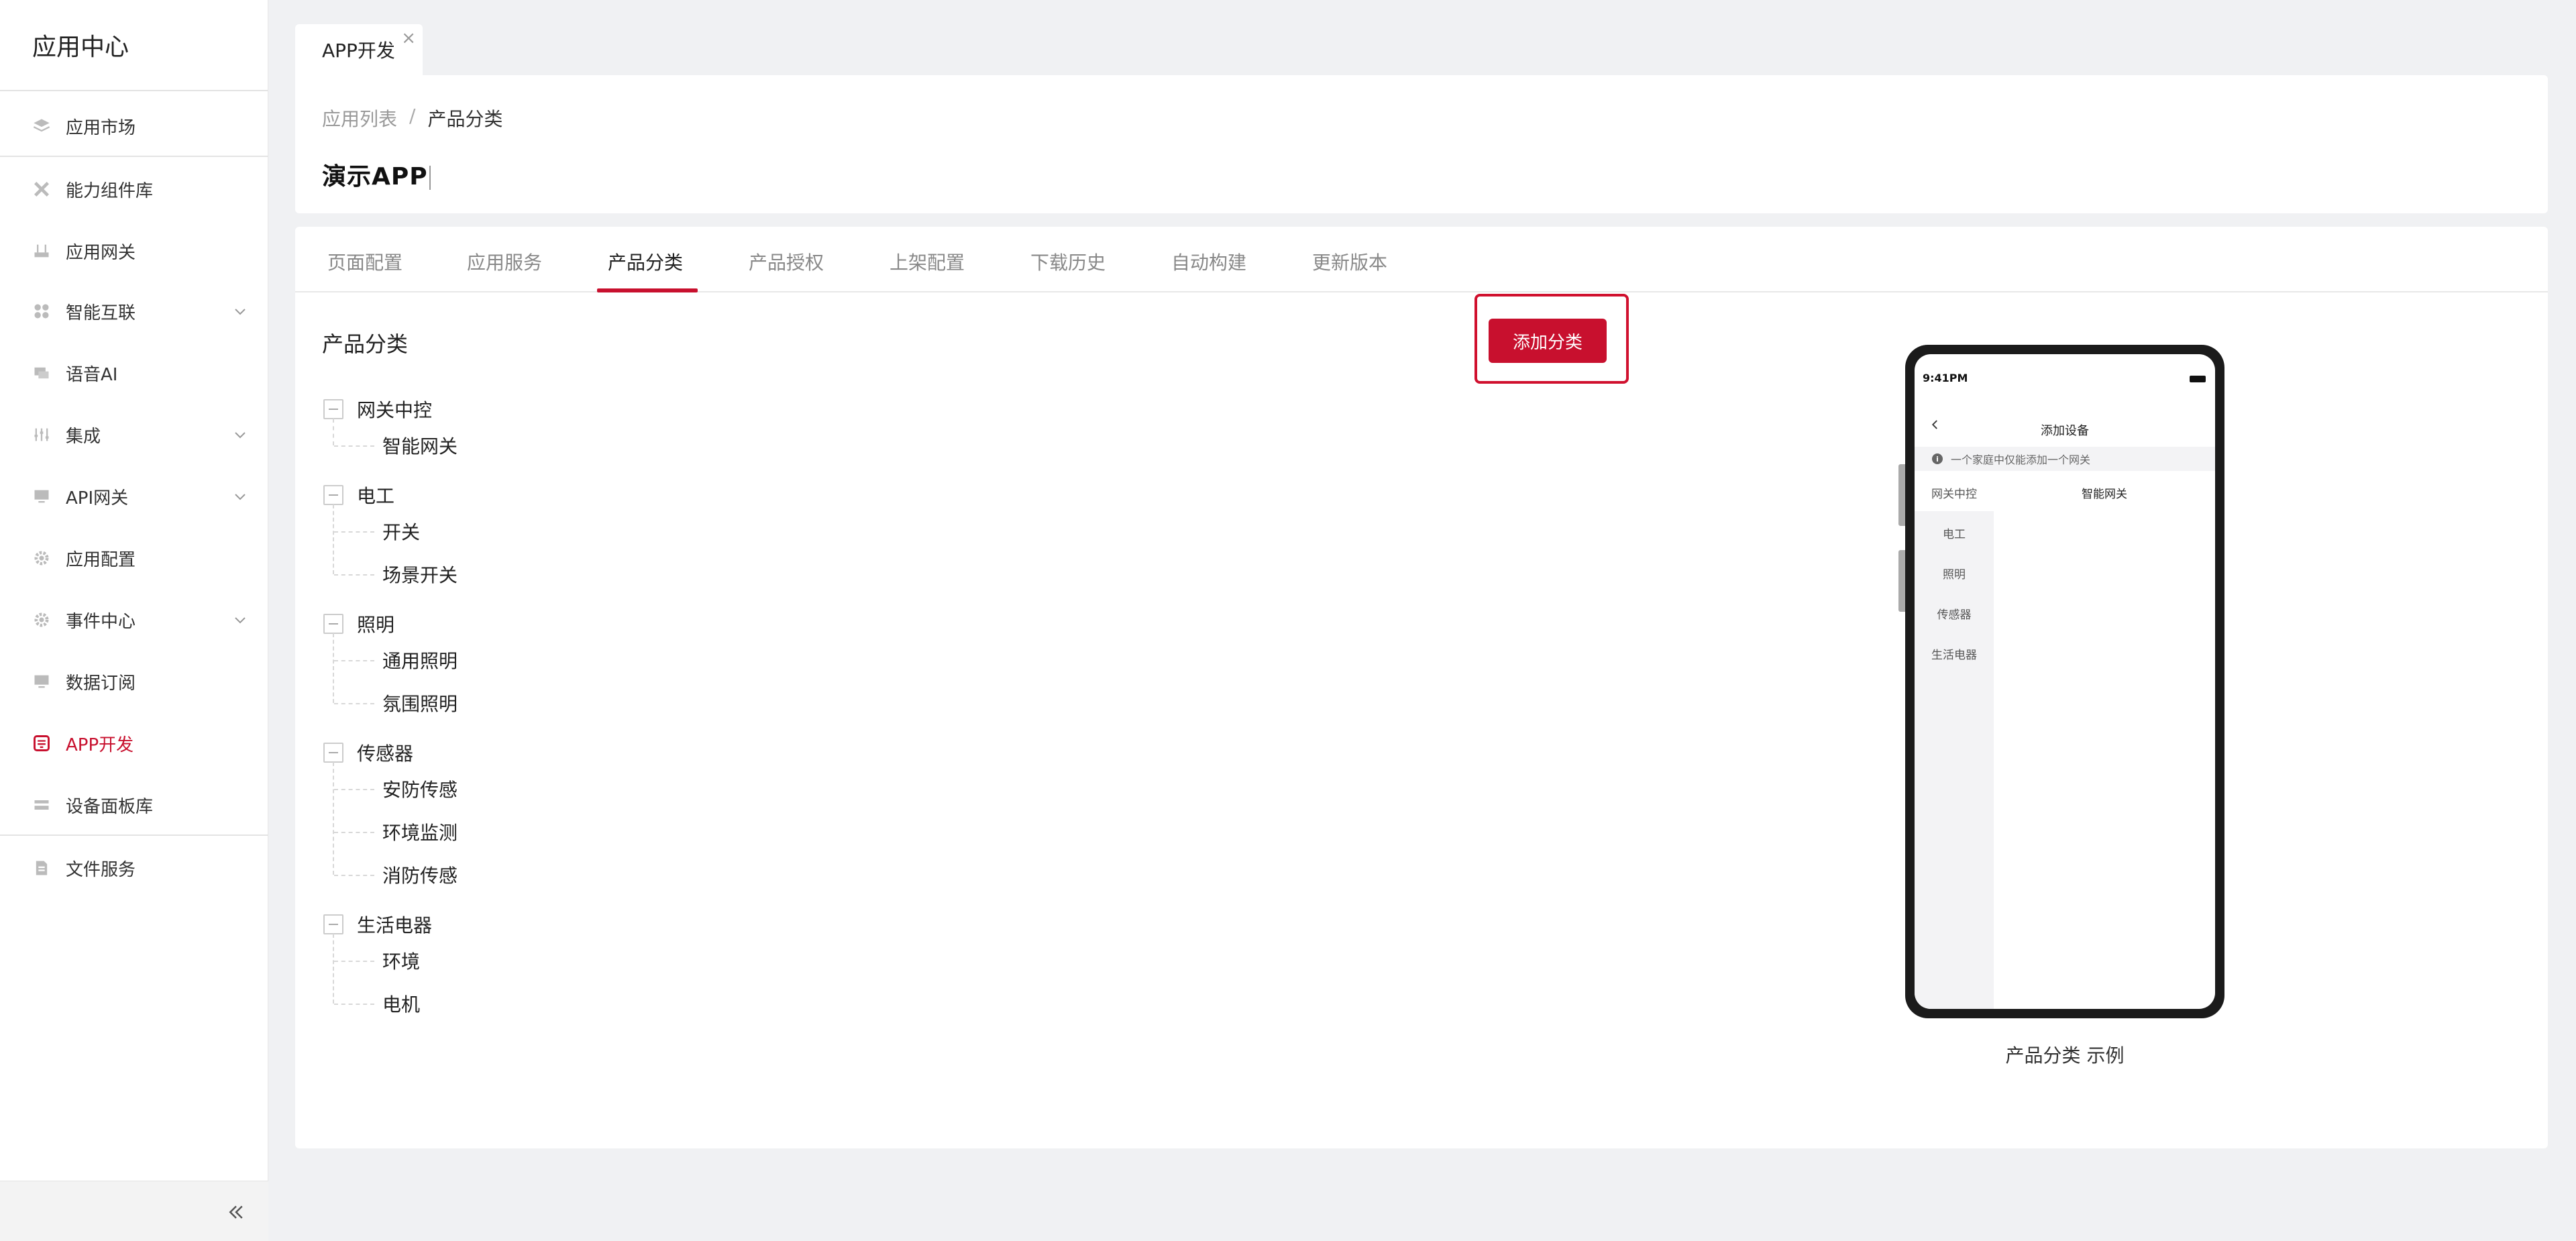 The height and width of the screenshot is (1241, 2576). Describe the element at coordinates (365, 344) in the screenshot. I see `section-title: 产品分类` at that location.